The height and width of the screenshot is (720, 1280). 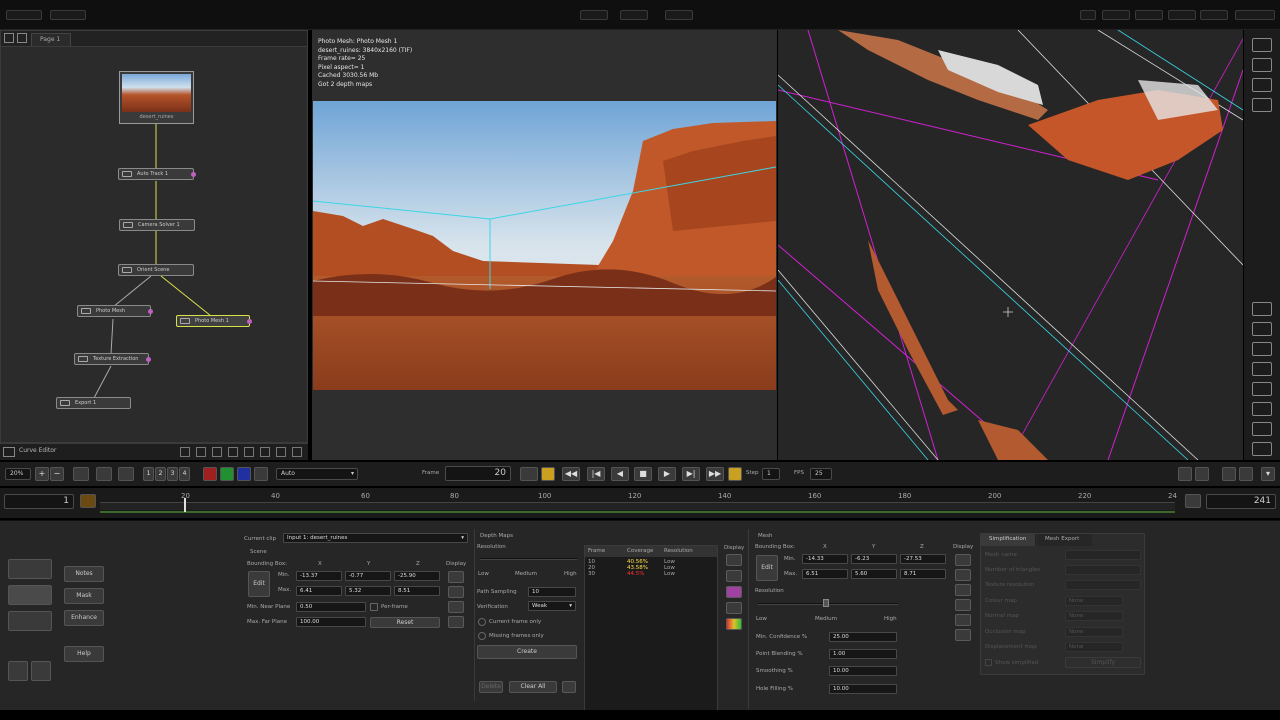 I want to click on start-frame-field: 1, so click(x=39, y=501).